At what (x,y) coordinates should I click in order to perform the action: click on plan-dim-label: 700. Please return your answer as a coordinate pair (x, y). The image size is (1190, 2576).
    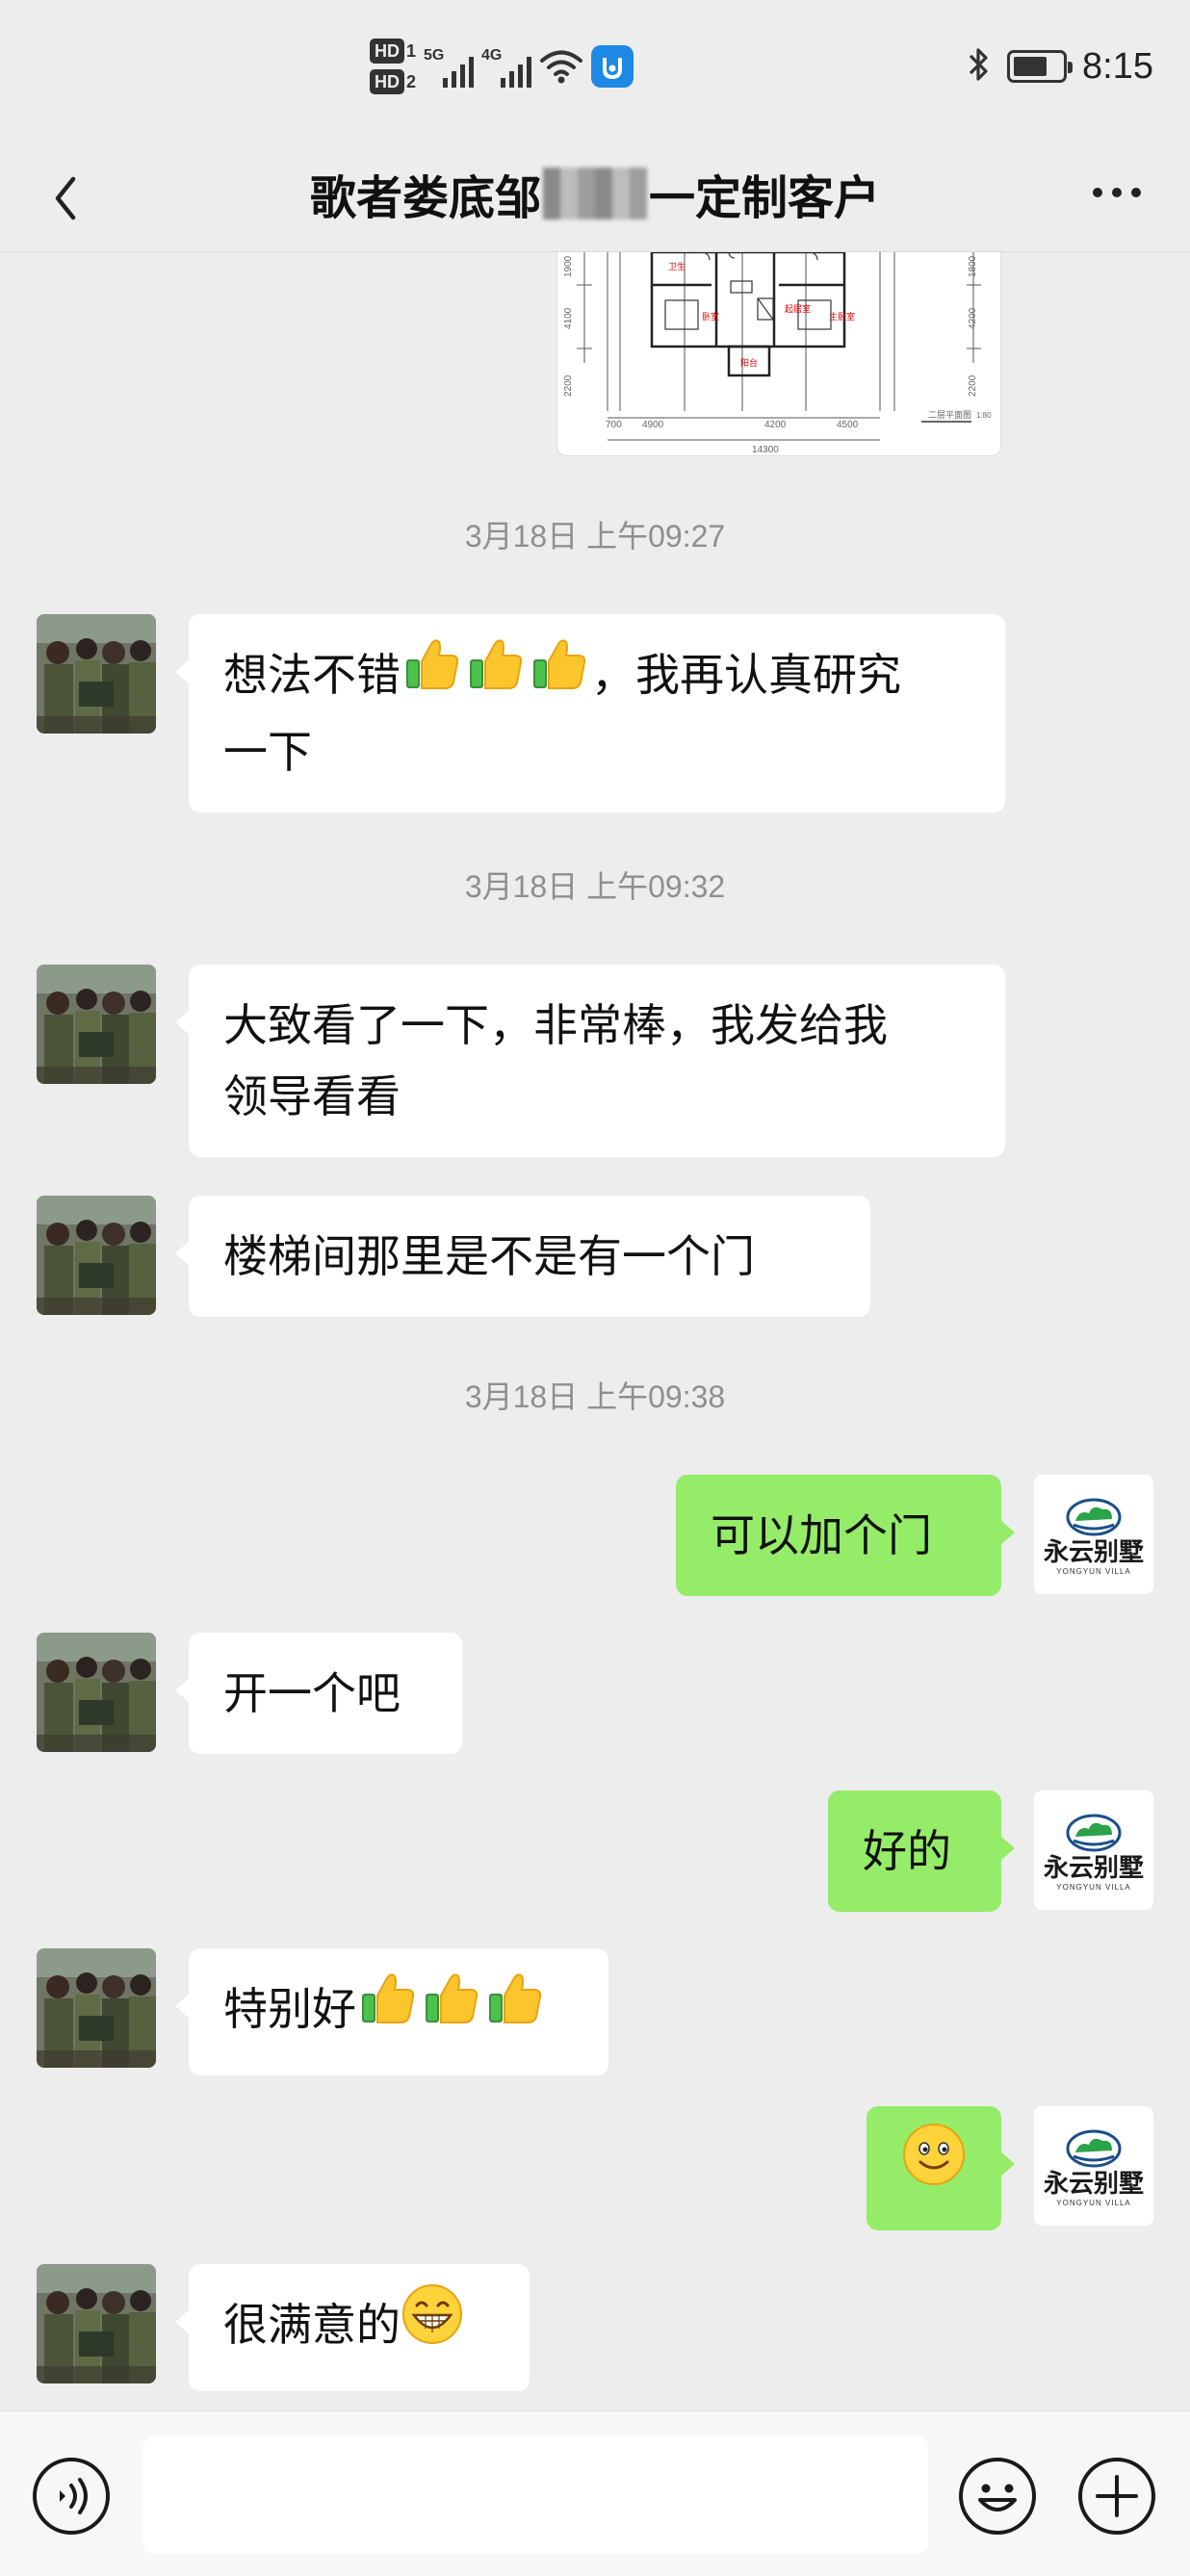
    Looking at the image, I should click on (614, 425).